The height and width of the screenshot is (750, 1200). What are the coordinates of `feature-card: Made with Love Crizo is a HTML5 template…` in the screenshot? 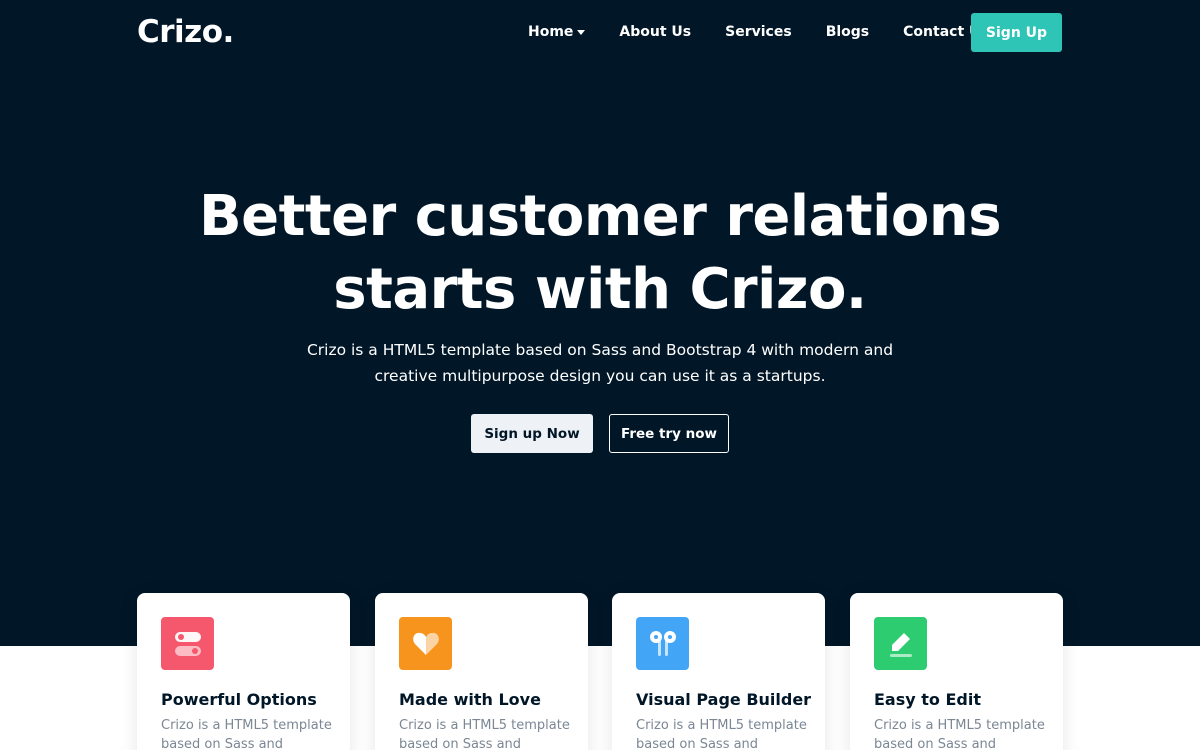 It's located at (481, 671).